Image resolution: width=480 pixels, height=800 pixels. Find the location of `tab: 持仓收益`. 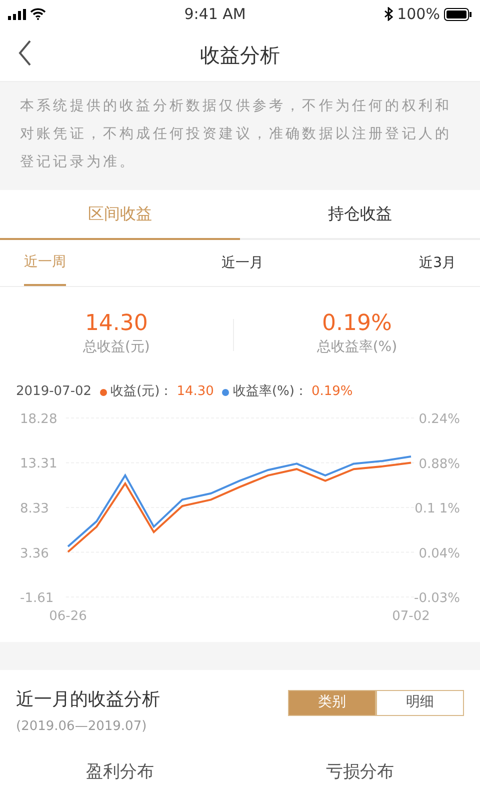

tab: 持仓收益 is located at coordinates (360, 215).